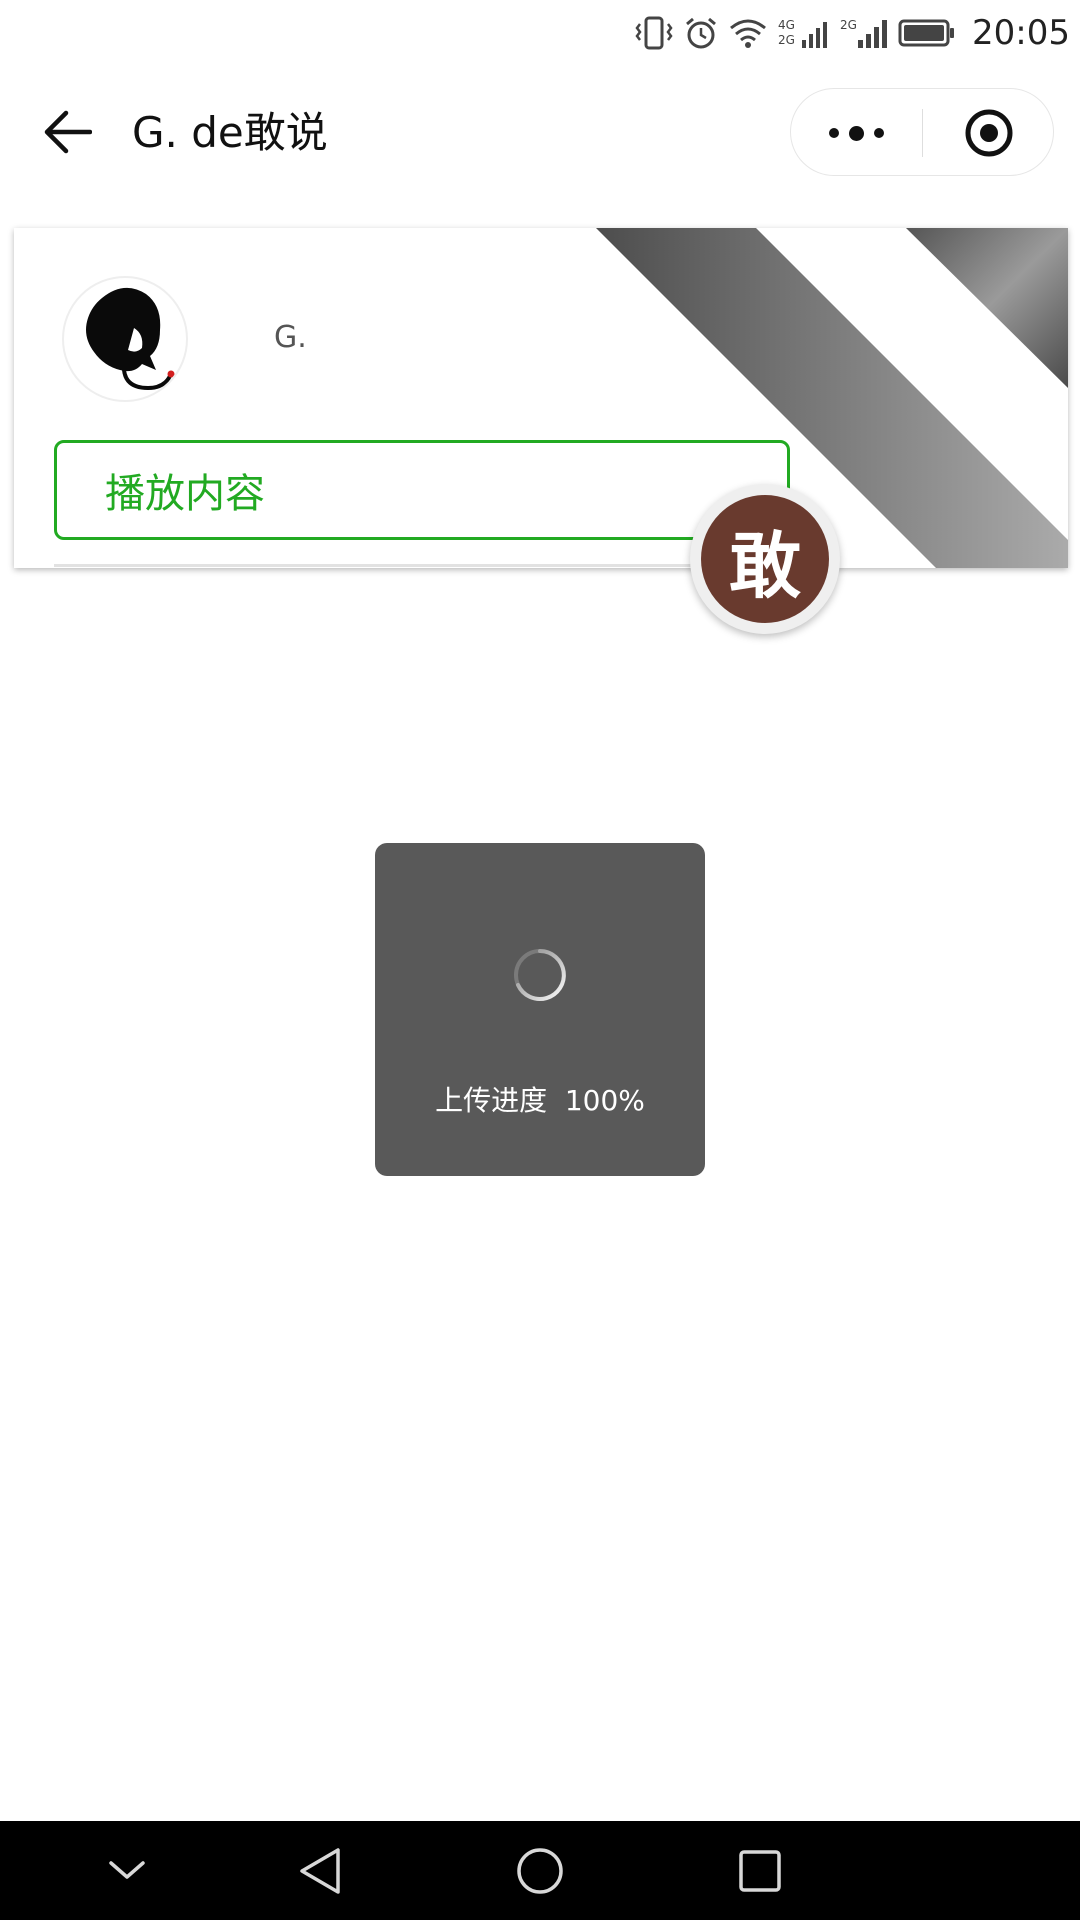  Describe the element at coordinates (654, 33) in the screenshot. I see `vibrate-icon` at that location.